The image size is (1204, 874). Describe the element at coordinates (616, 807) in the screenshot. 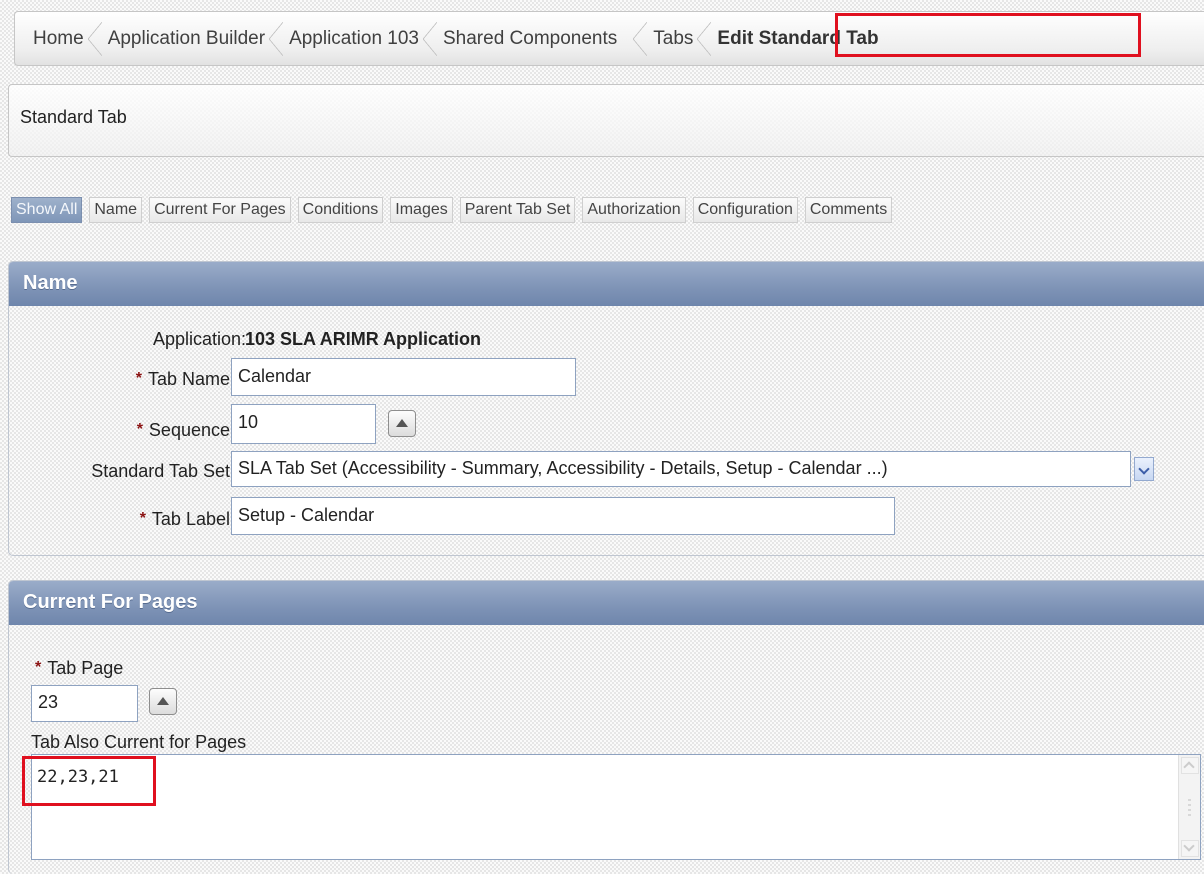

I see `tab-also-current-textarea: 22,23,21` at that location.